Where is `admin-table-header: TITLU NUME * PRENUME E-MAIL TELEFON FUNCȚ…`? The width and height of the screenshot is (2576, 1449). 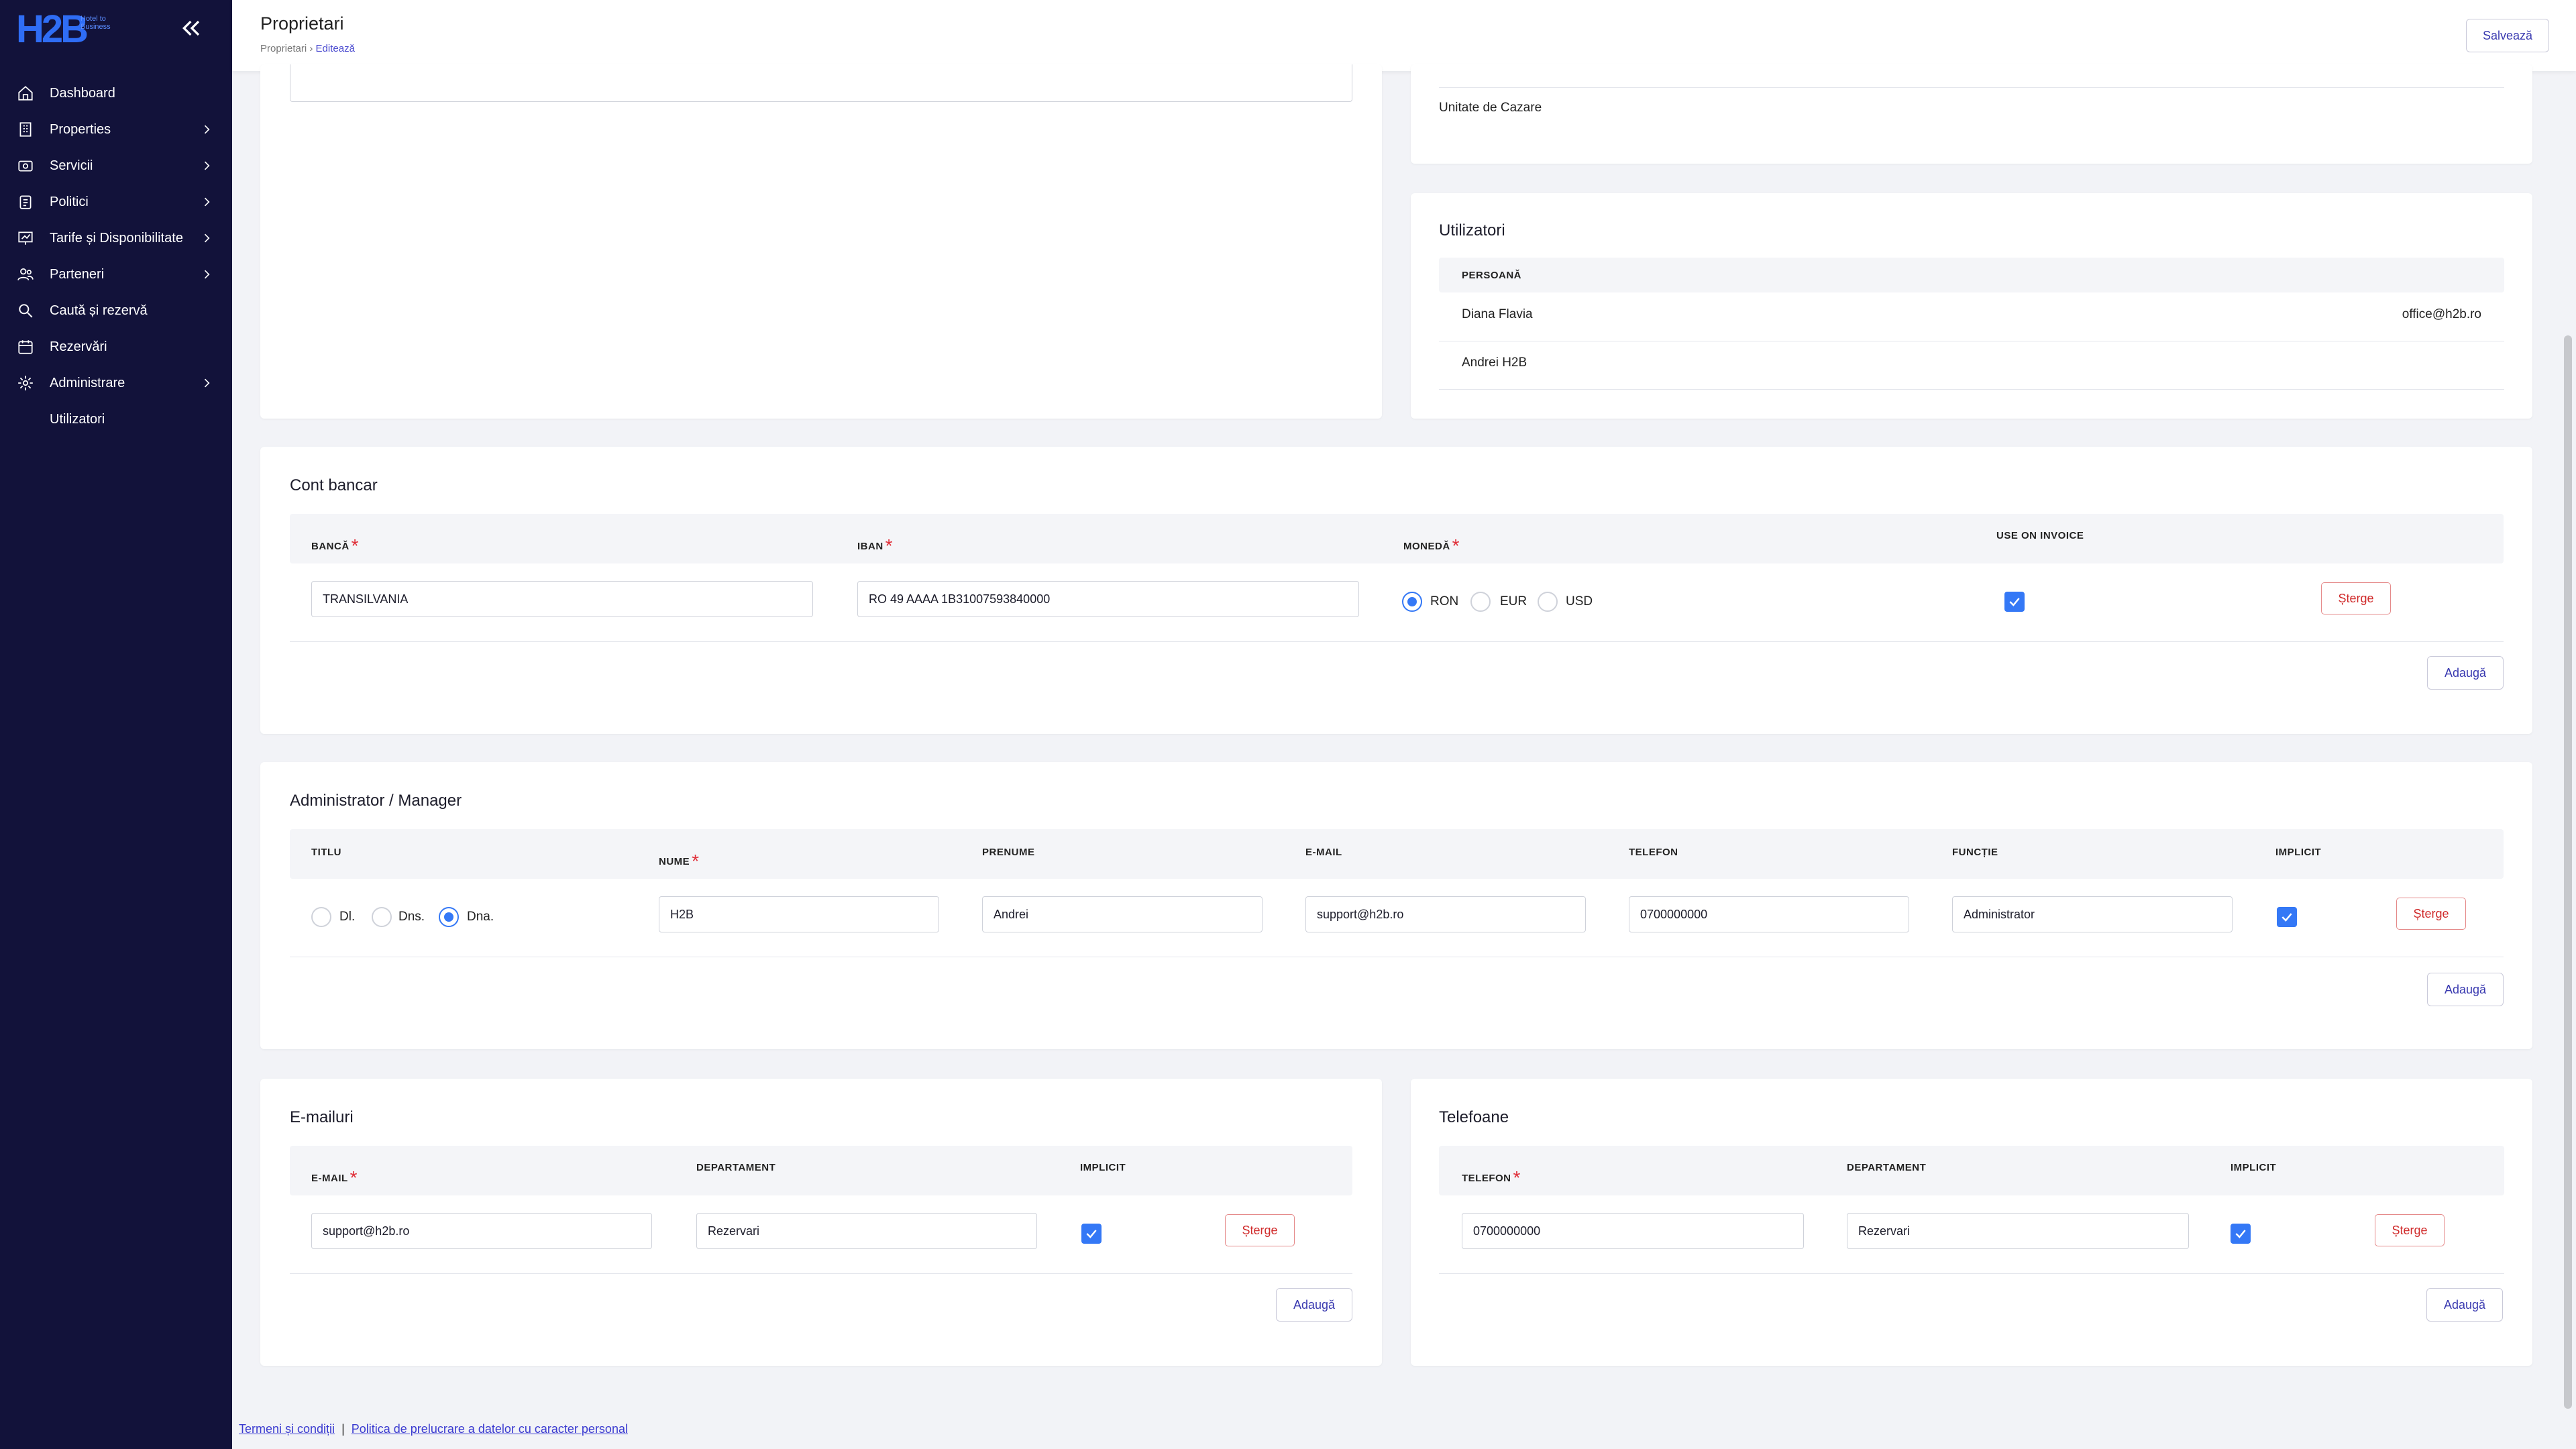
admin-table-header: TITLU NUME * PRENUME E-MAIL TELEFON FUNCȚ… is located at coordinates (1397, 854).